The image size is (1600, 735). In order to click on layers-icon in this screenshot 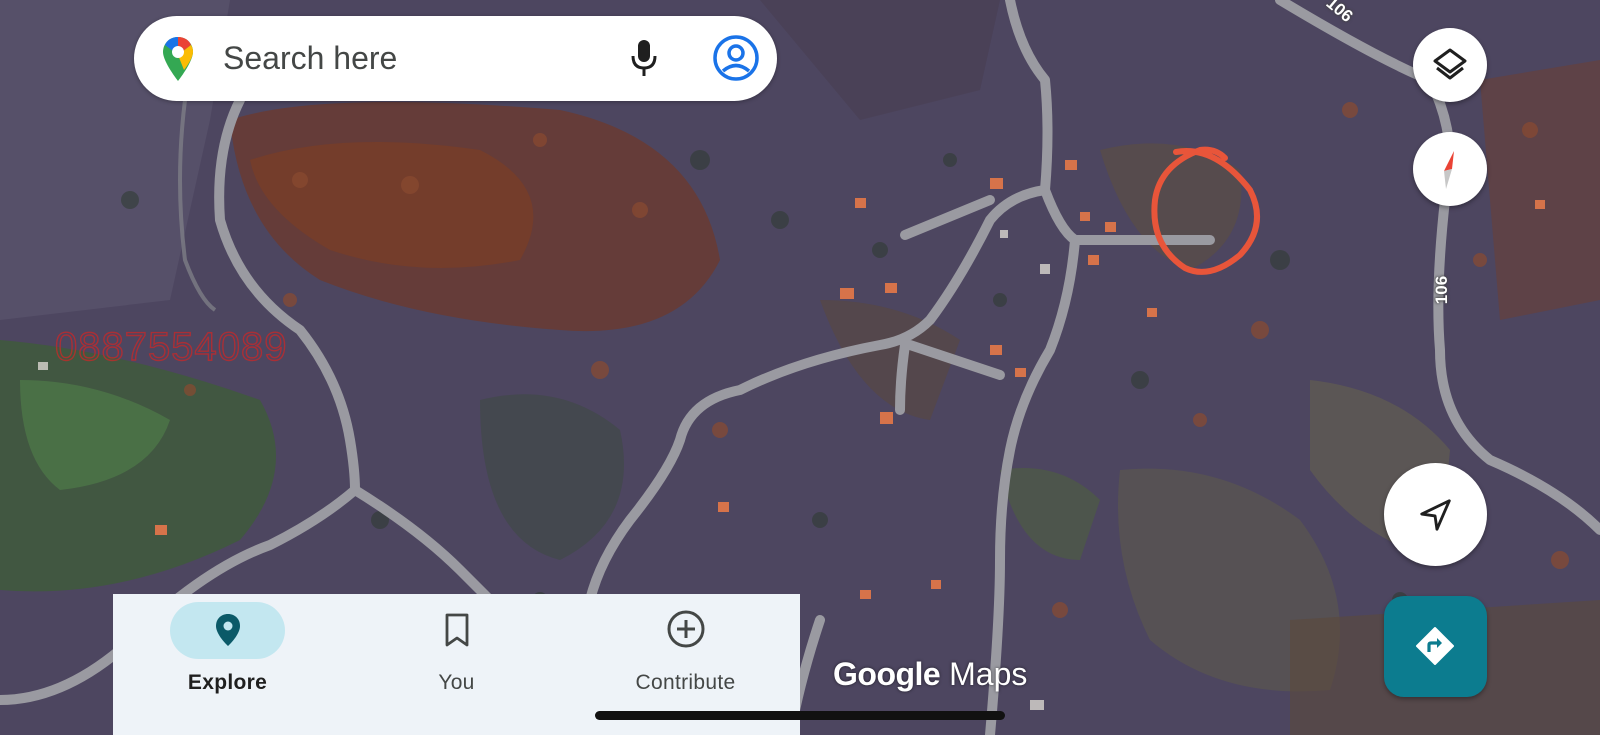, I will do `click(1450, 64)`.